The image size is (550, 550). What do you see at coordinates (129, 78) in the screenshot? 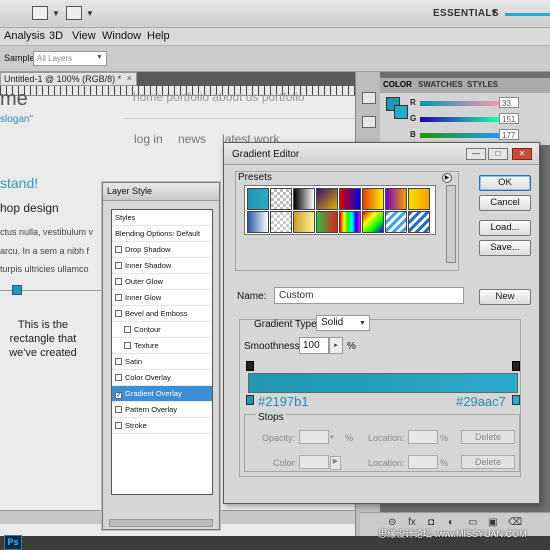
I see `close-icon: ×` at bounding box center [129, 78].